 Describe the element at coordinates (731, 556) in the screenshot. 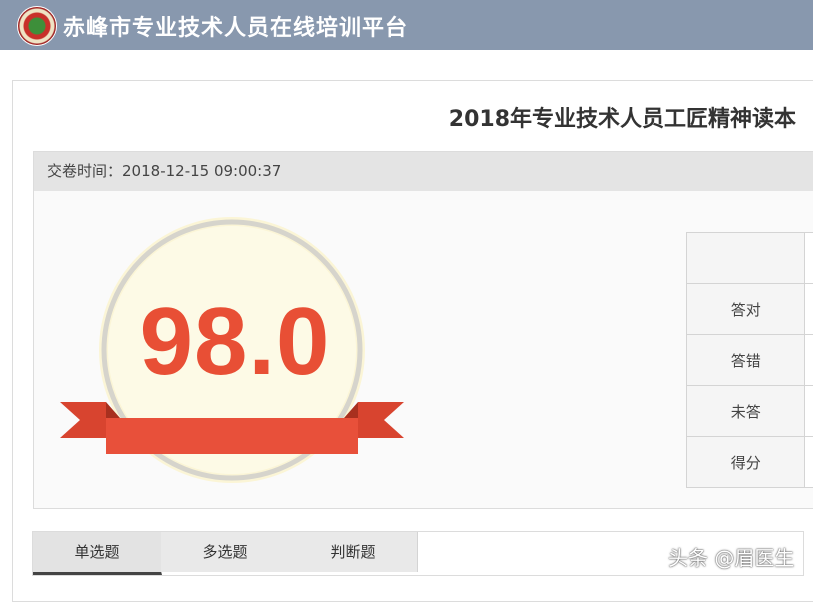

I see `watermark-text: 头条 @眉医生` at that location.